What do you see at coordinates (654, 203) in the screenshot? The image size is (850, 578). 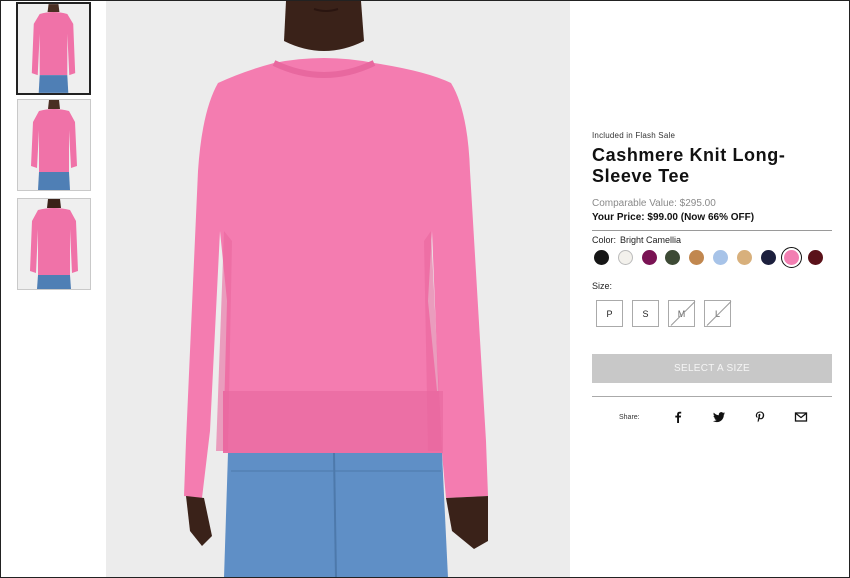 I see `comparable-value: Comparable Value: $295.00` at bounding box center [654, 203].